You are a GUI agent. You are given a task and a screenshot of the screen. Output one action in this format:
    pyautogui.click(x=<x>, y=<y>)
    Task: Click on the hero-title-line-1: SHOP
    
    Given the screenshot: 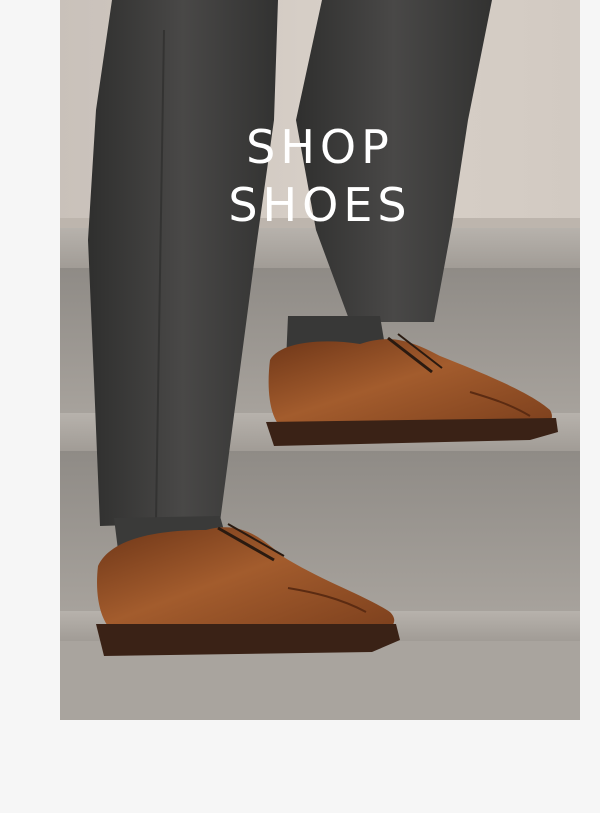 What is the action you would take?
    pyautogui.click(x=320, y=147)
    